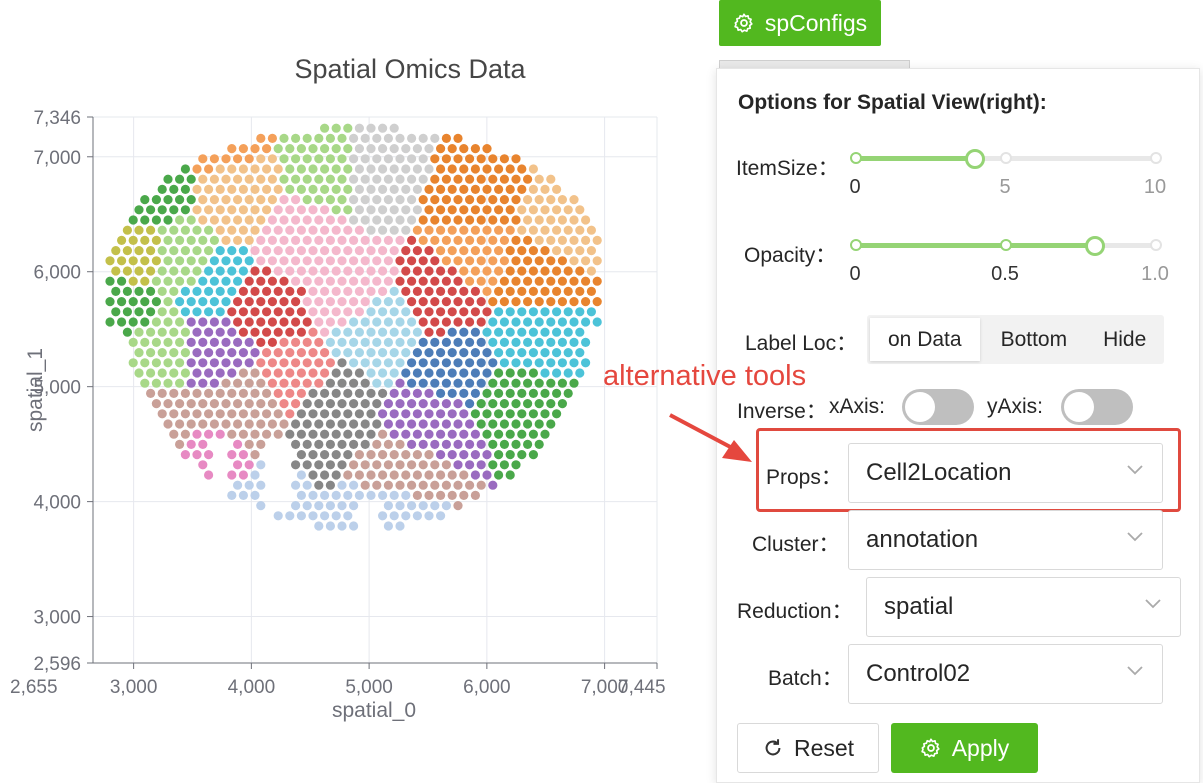 The height and width of the screenshot is (783, 1203). What do you see at coordinates (938, 407) in the screenshot?
I see `inverse-x-toggle` at bounding box center [938, 407].